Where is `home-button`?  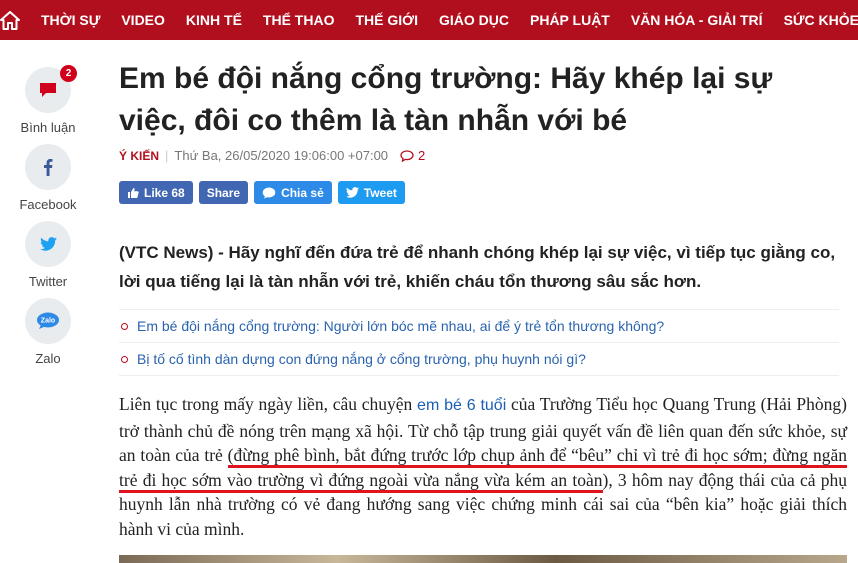
home-button is located at coordinates (10, 20).